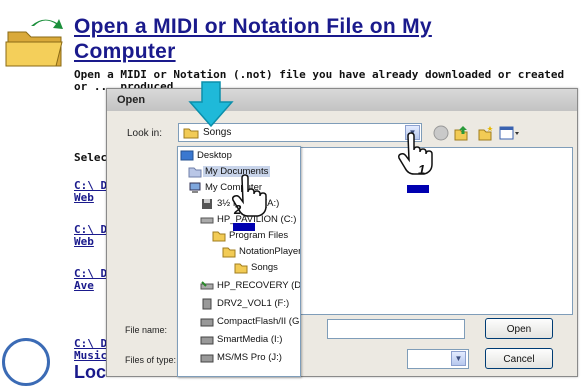 This screenshot has height=386, width=581. I want to click on chevron-down-icon: ▼, so click(458, 358).